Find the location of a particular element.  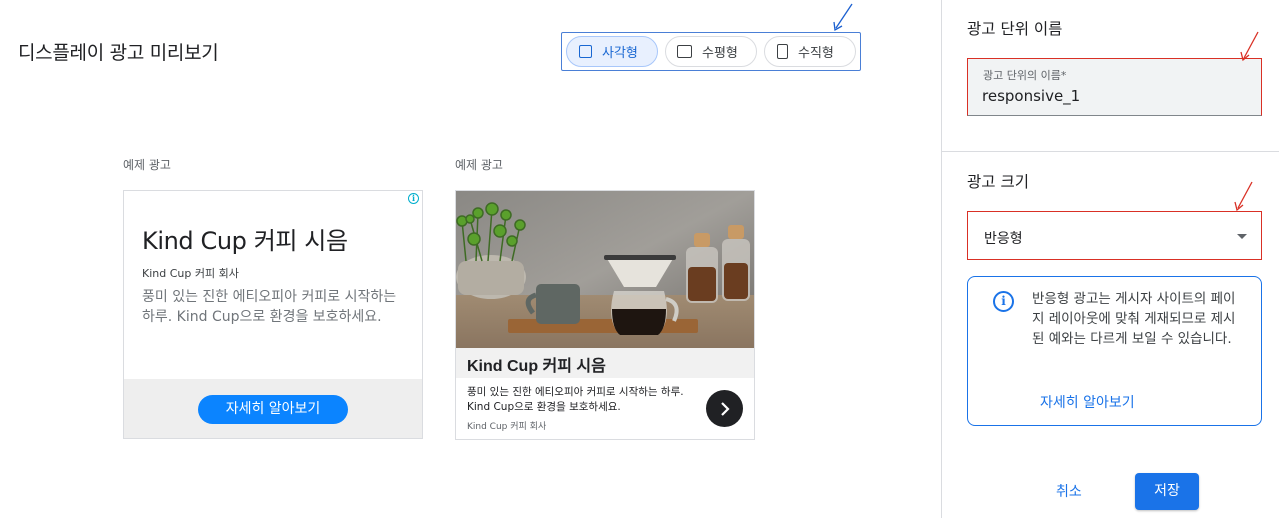

horizontal-rect-icon is located at coordinates (684, 51).